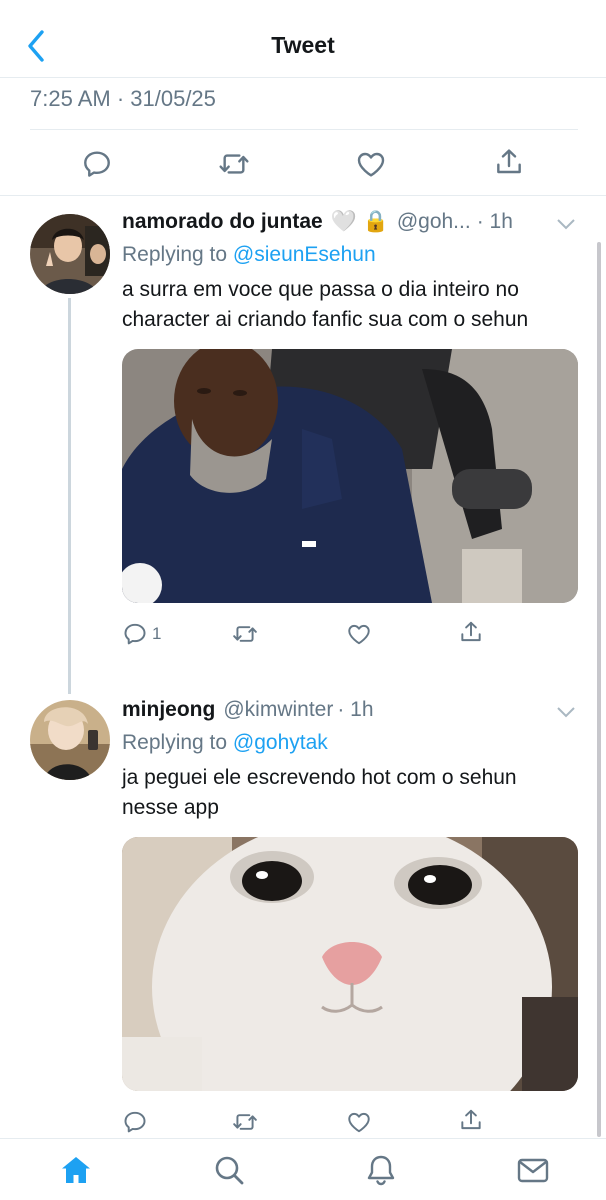  What do you see at coordinates (381, 1170) in the screenshot?
I see `notifications-icon` at bounding box center [381, 1170].